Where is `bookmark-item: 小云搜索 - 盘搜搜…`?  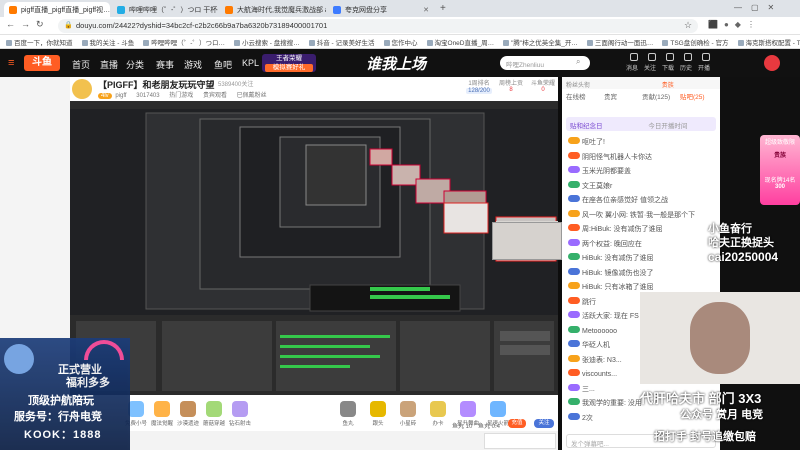 bookmark-item: 小云搜索 - 盘搜搜… is located at coordinates (267, 42).